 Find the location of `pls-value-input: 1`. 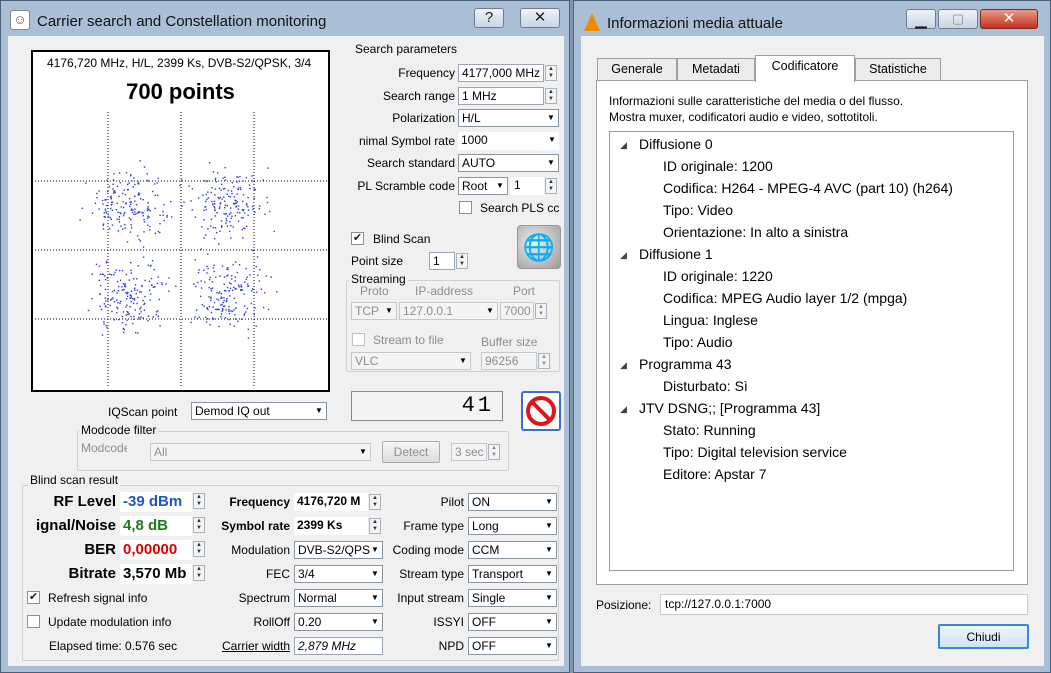

pls-value-input: 1 is located at coordinates (527, 186).